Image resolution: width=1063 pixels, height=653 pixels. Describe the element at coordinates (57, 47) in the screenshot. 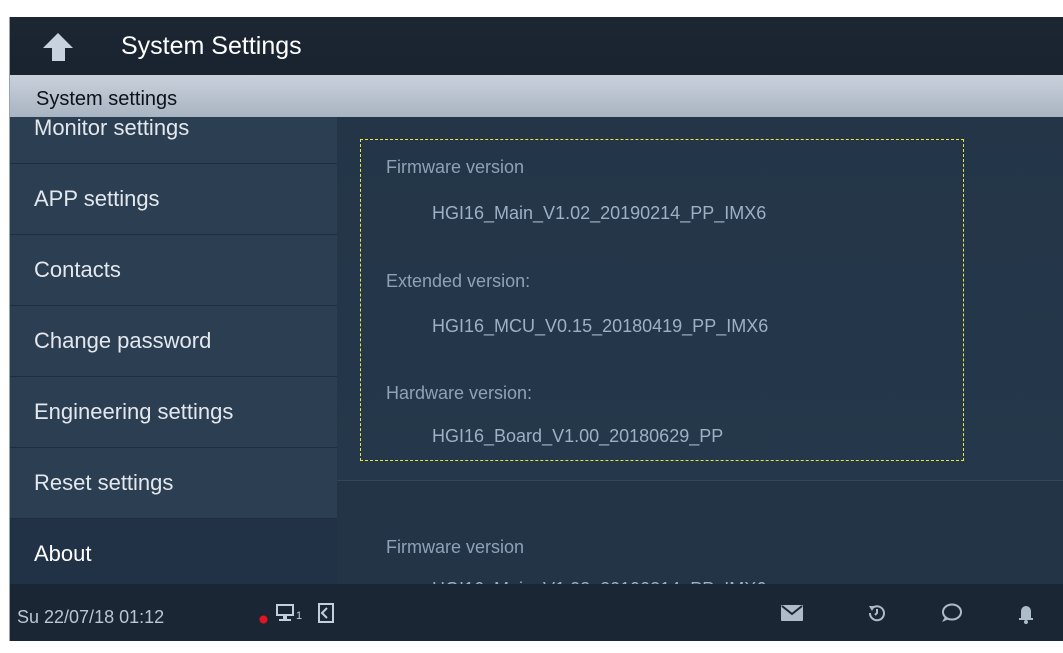

I see `back-arrow-icon` at that location.